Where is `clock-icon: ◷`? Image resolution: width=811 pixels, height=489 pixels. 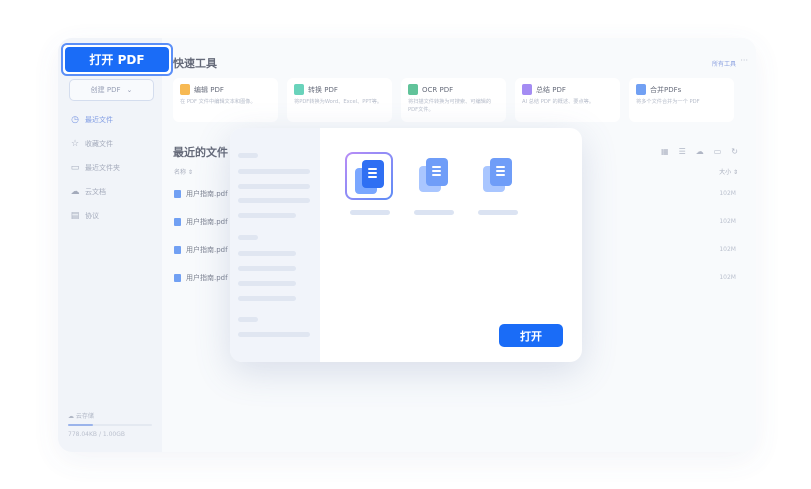 clock-icon: ◷ is located at coordinates (75, 120).